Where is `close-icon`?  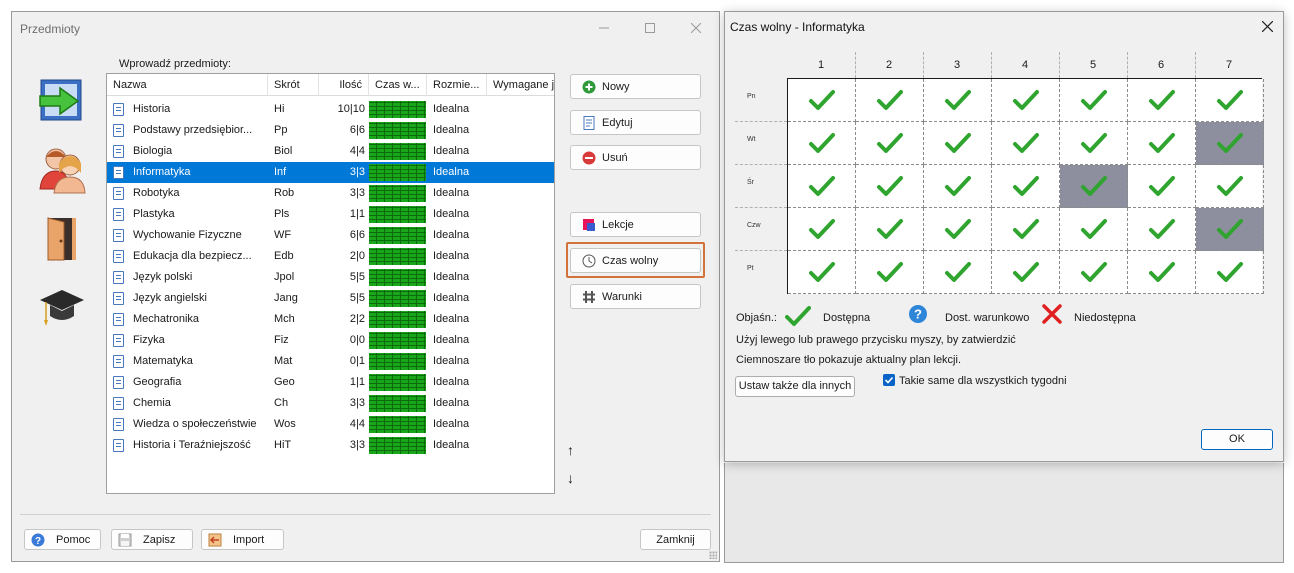 close-icon is located at coordinates (696, 28).